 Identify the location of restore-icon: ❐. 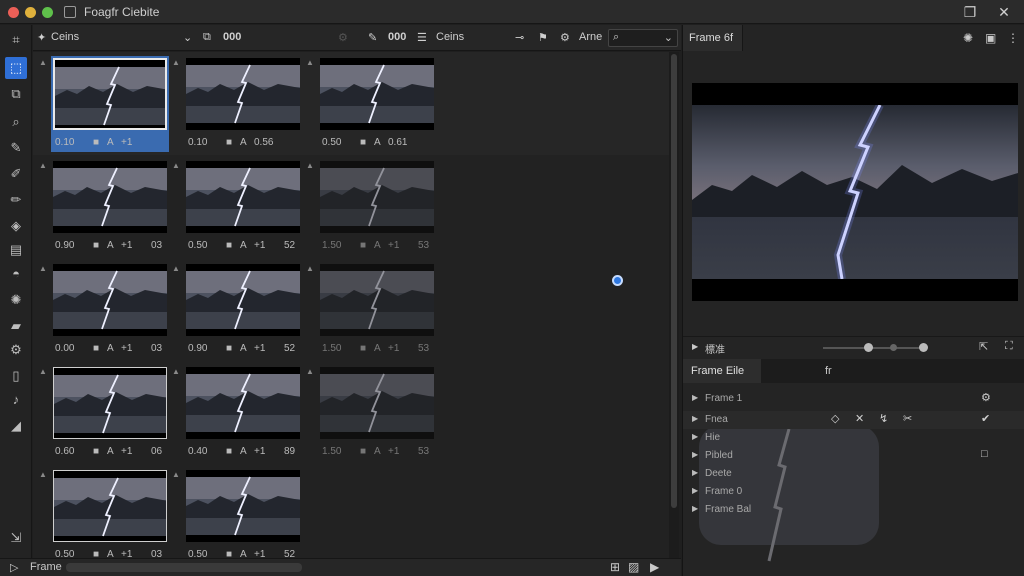
(970, 12).